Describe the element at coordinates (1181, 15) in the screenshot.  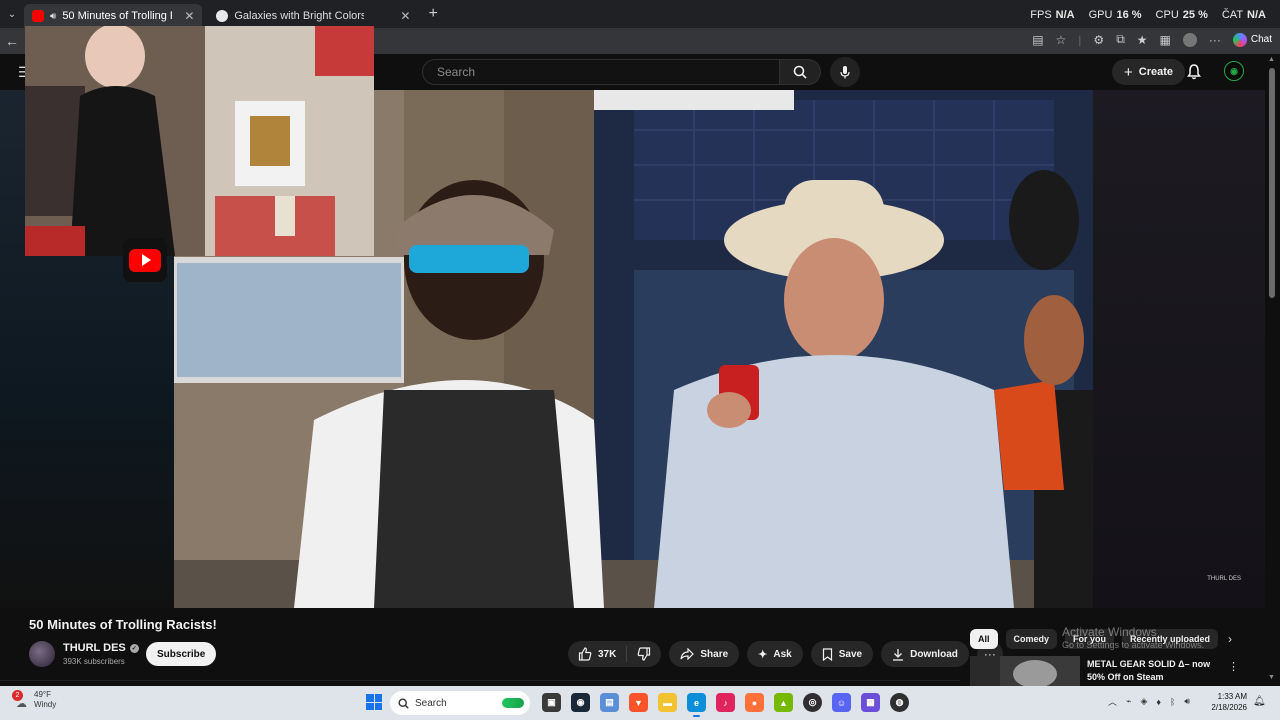
I see `cpu-stat: CPU 25 %` at that location.